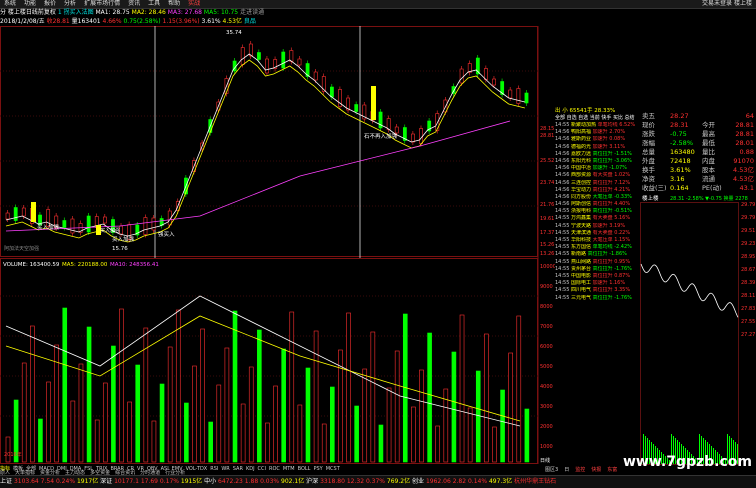 This screenshot has height=488, width=756. Describe the element at coordinates (28, 12) in the screenshot. I see `chart-title: 分 楼上楼日线前复权` at that location.